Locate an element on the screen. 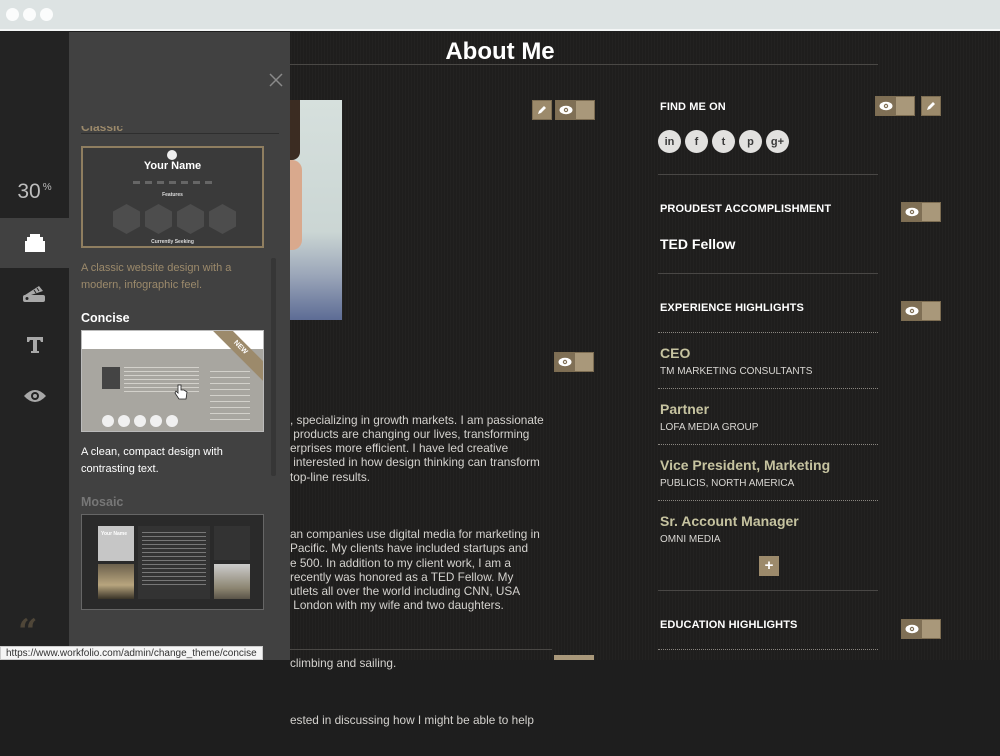 The width and height of the screenshot is (1000, 756). thumb-section: Features is located at coordinates (172, 195).